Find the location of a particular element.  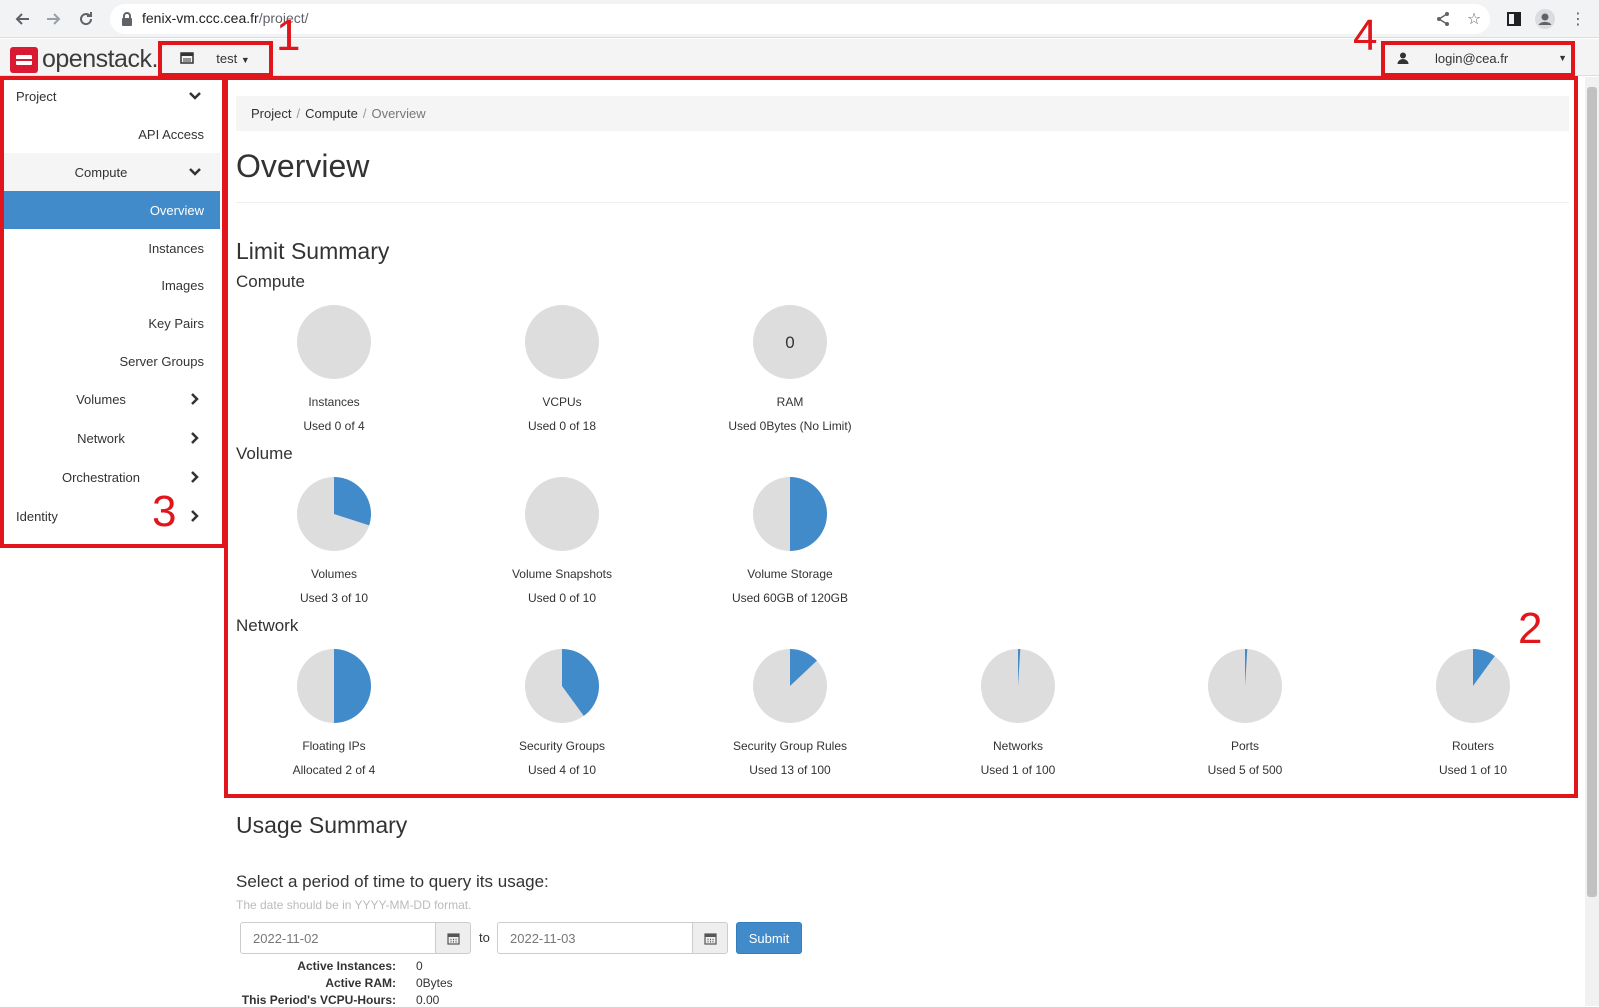

sidebar-item-server-groups: Server Groups is located at coordinates (111, 361).